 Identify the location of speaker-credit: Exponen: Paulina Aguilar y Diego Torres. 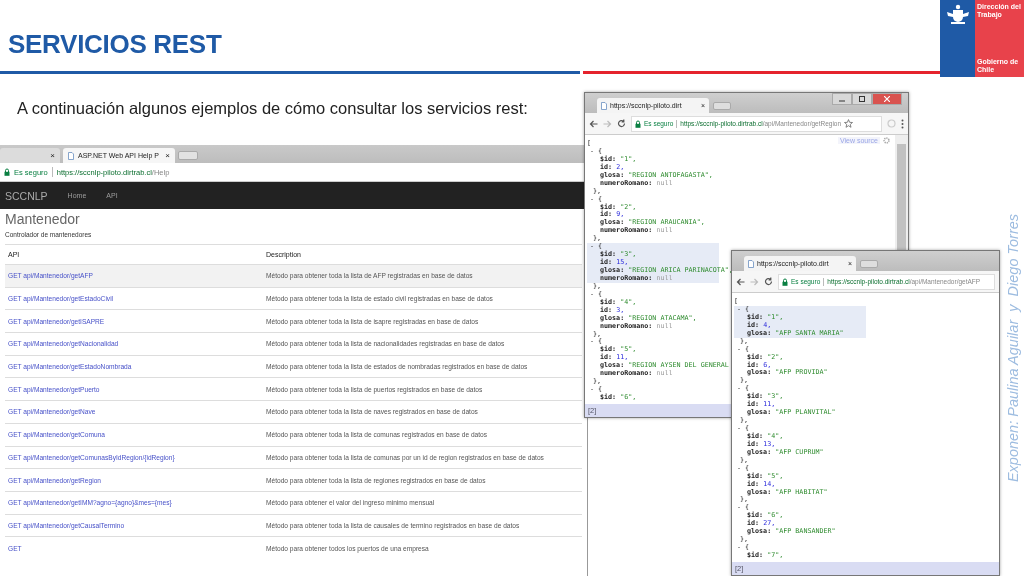
(1013, 348).